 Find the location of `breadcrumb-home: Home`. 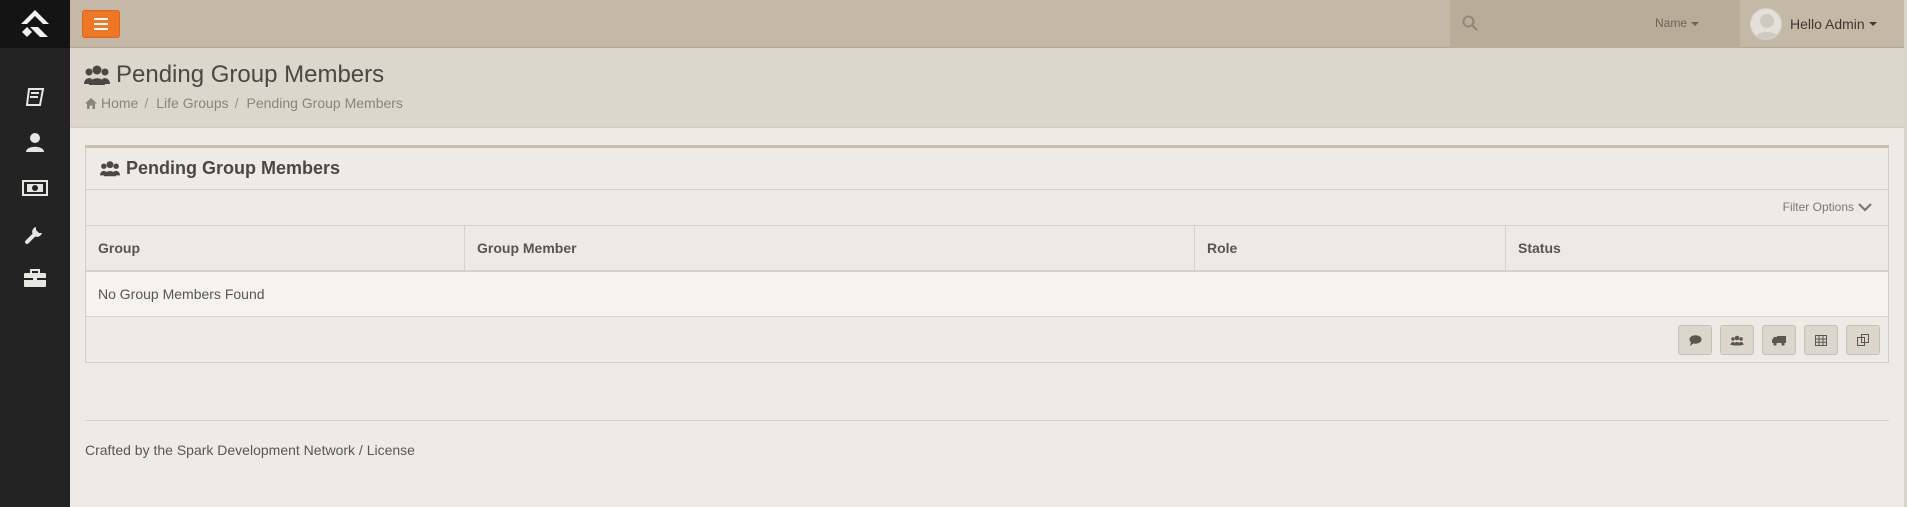

breadcrumb-home: Home is located at coordinates (119, 103).